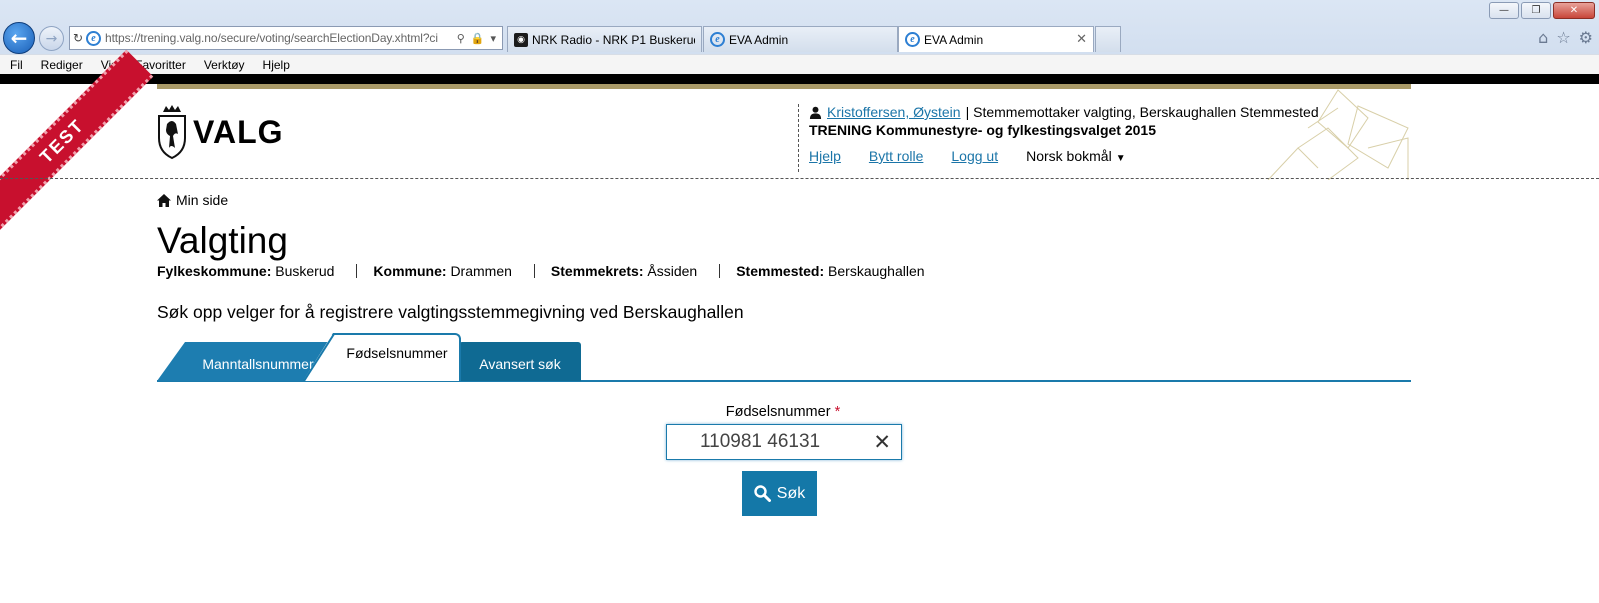 This screenshot has height=603, width=1599. Describe the element at coordinates (780, 271) in the screenshot. I see `info-key: Stemmested:` at that location.